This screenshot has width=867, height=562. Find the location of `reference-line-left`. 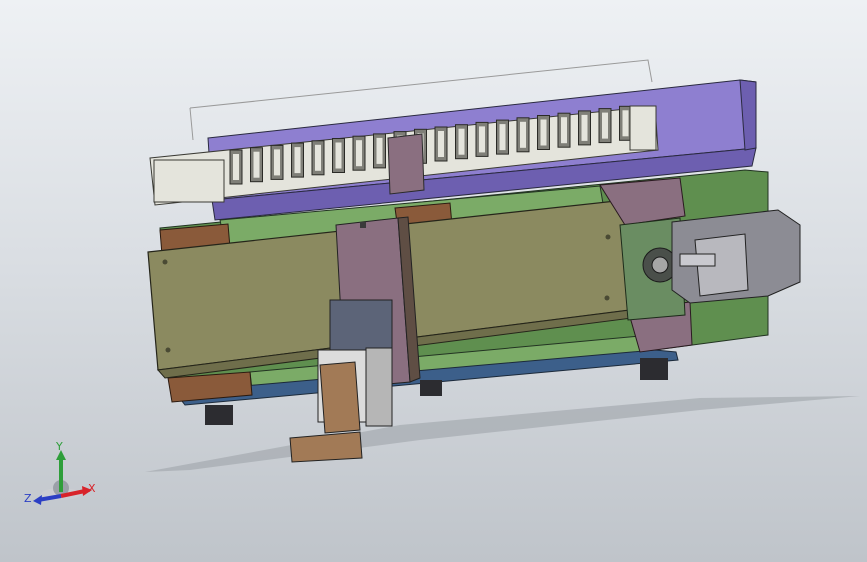

reference-line-left is located at coordinates (191, 124).